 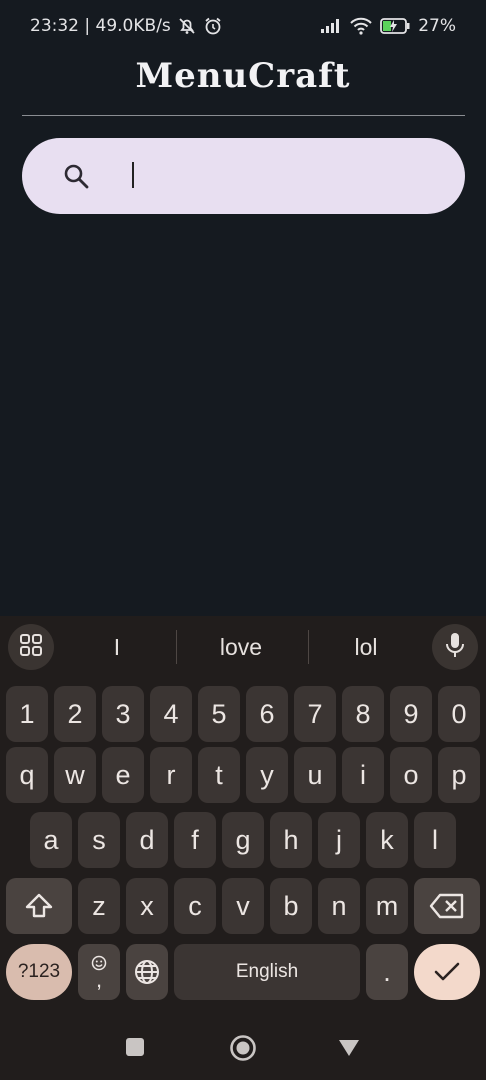 What do you see at coordinates (315, 775) in the screenshot?
I see `key-u: u` at bounding box center [315, 775].